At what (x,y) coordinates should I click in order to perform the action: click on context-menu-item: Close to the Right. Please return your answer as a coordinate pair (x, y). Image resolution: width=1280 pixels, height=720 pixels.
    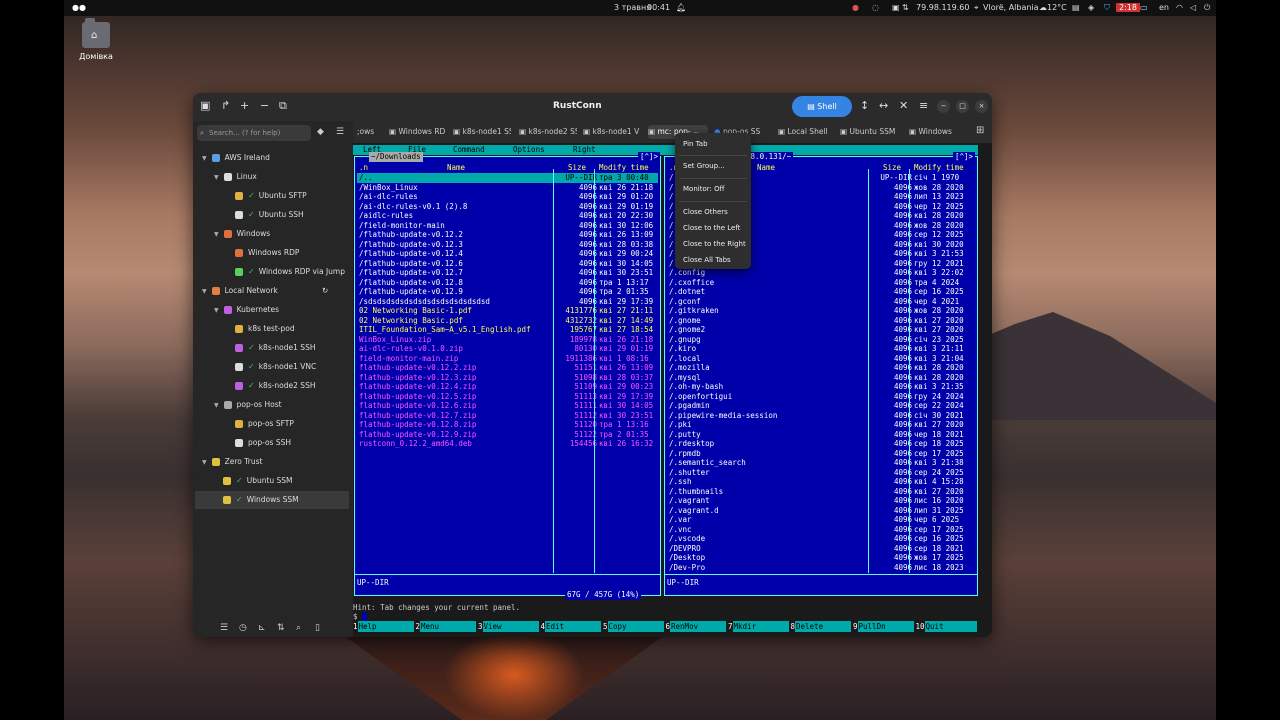
    Looking at the image, I should click on (714, 244).